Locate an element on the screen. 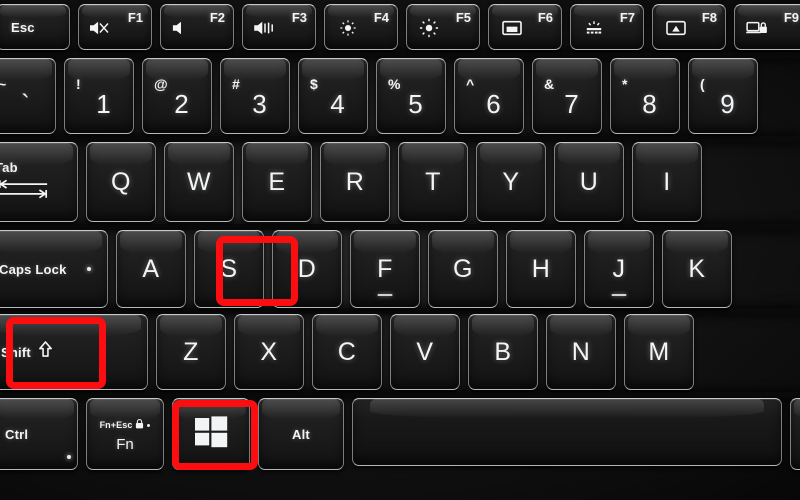 This screenshot has height=500, width=800. key-space is located at coordinates (567, 432).